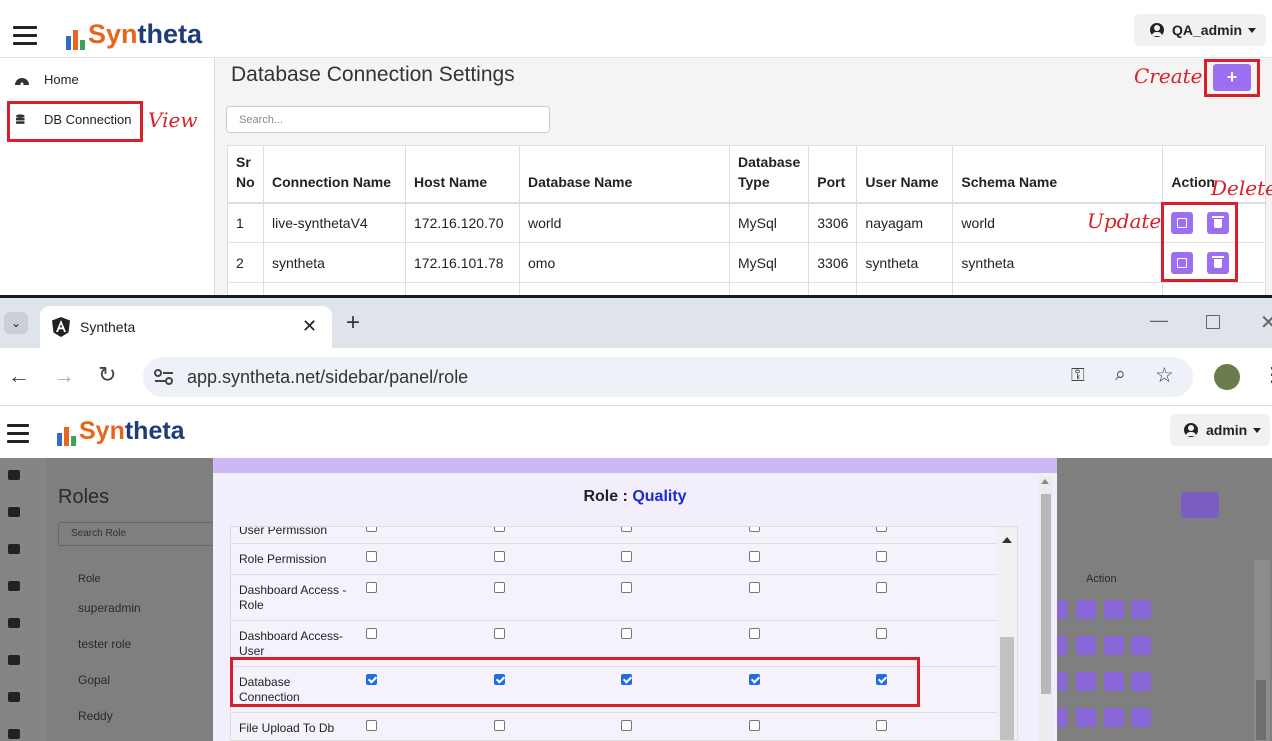 The image size is (1272, 741). I want to click on syntheta-logo: Syn theta, so click(121, 430).